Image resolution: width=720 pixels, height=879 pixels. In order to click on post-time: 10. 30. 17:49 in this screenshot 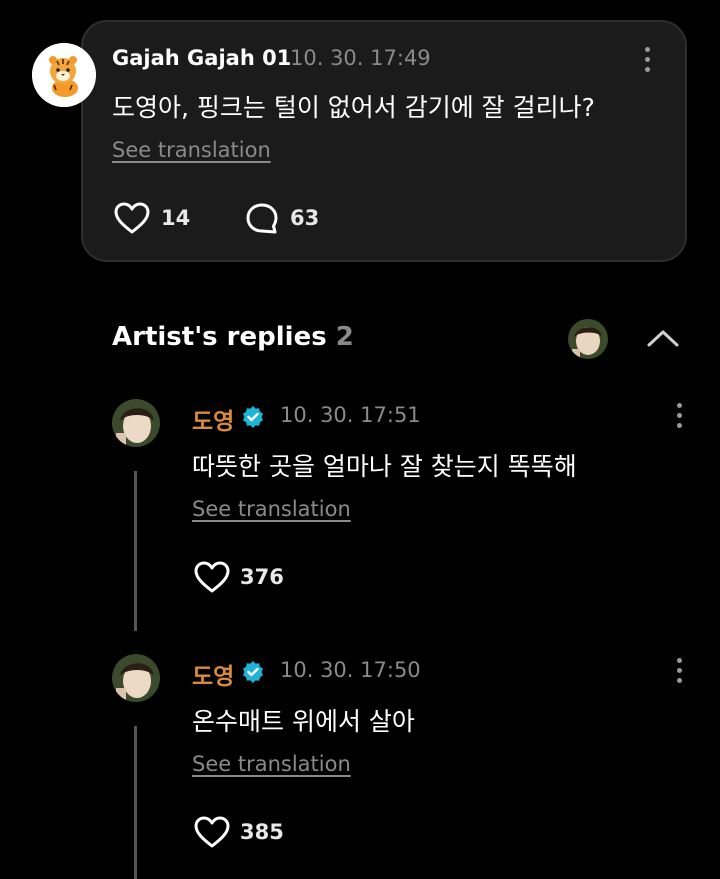, I will do `click(360, 58)`.